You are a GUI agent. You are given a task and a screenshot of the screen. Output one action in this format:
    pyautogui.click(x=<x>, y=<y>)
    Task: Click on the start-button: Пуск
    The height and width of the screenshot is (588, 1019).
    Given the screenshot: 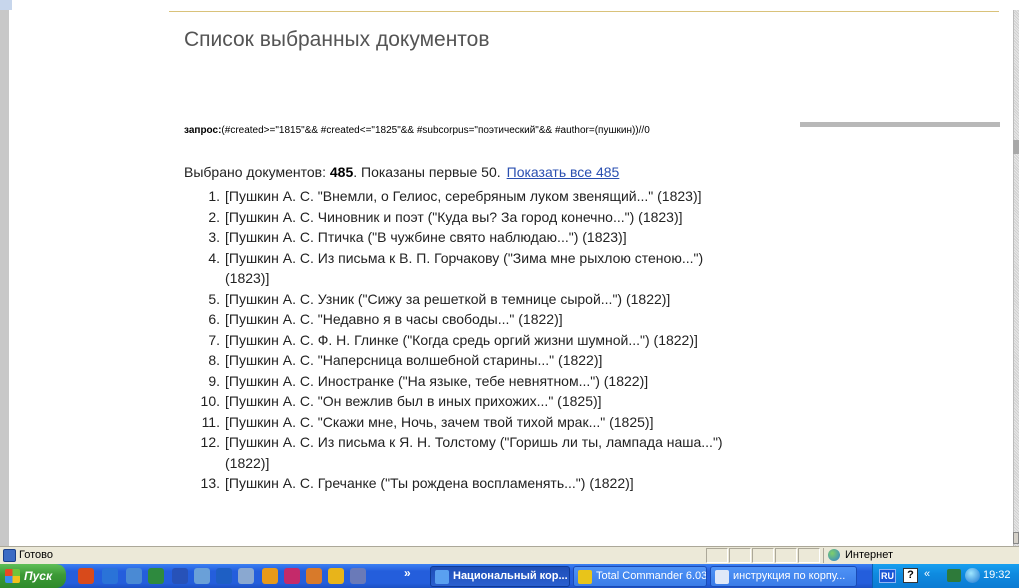 What is the action you would take?
    pyautogui.click(x=33, y=576)
    